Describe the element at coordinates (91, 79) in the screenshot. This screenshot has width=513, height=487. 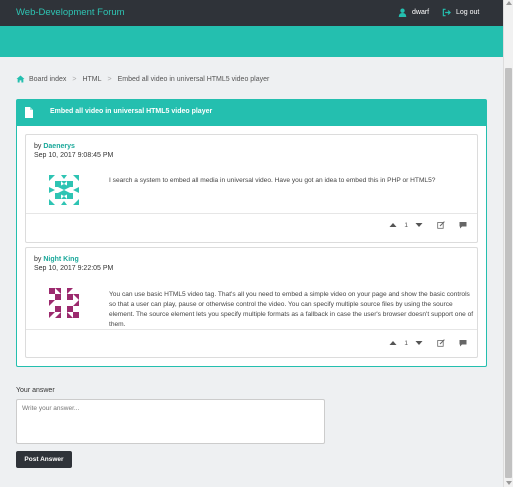
I see `breadcrumb-html: HTML` at that location.